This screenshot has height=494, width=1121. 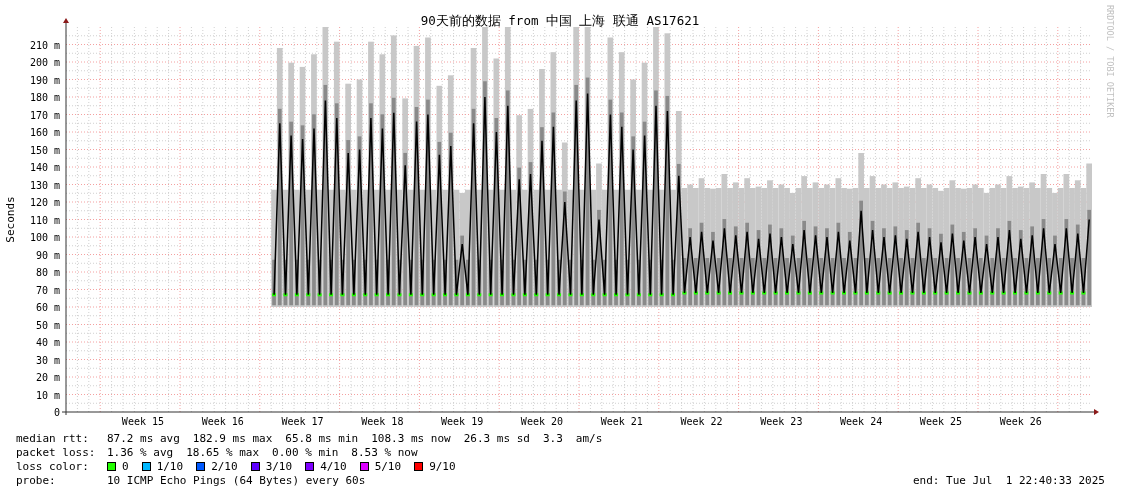 What do you see at coordinates (47, 377) in the screenshot?
I see `y-tick-label: 20 m` at bounding box center [47, 377].